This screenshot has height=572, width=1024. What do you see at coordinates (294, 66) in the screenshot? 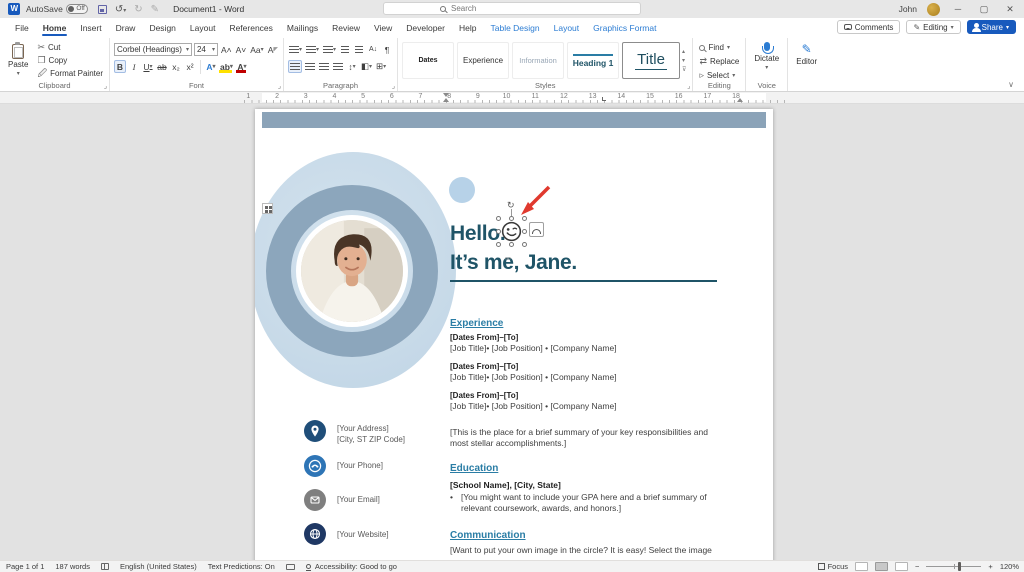
I see `align-left-button` at bounding box center [294, 66].